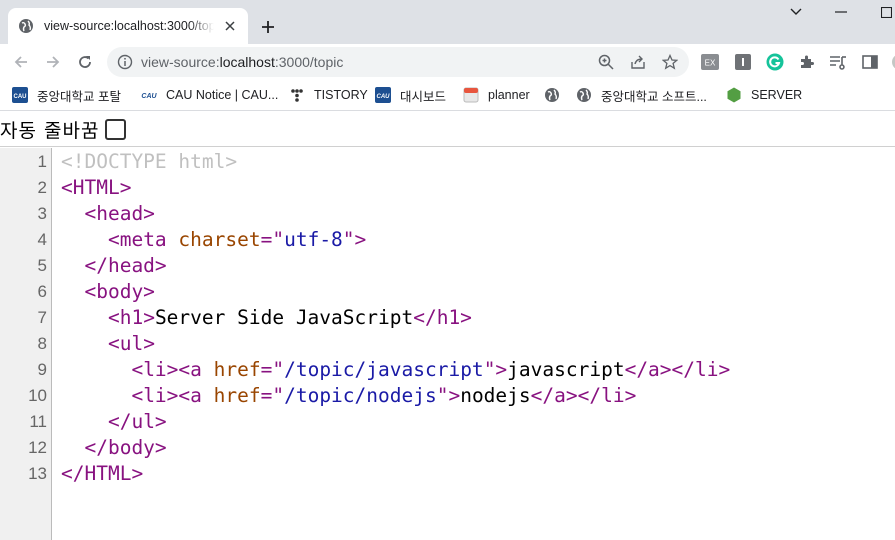  I want to click on line-code: </ul>, so click(114, 422).